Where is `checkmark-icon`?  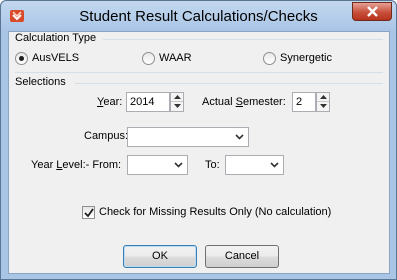 checkmark-icon is located at coordinates (89, 213).